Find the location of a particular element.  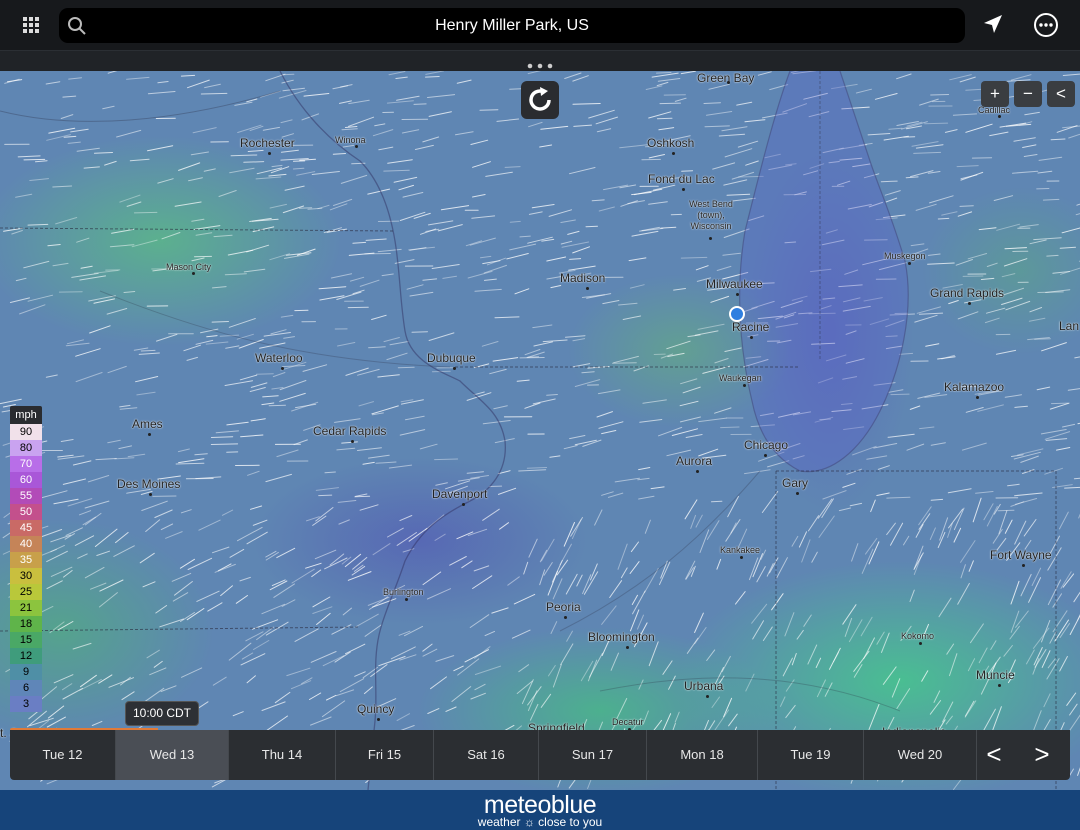

legend-value: 60 is located at coordinates (26, 480).